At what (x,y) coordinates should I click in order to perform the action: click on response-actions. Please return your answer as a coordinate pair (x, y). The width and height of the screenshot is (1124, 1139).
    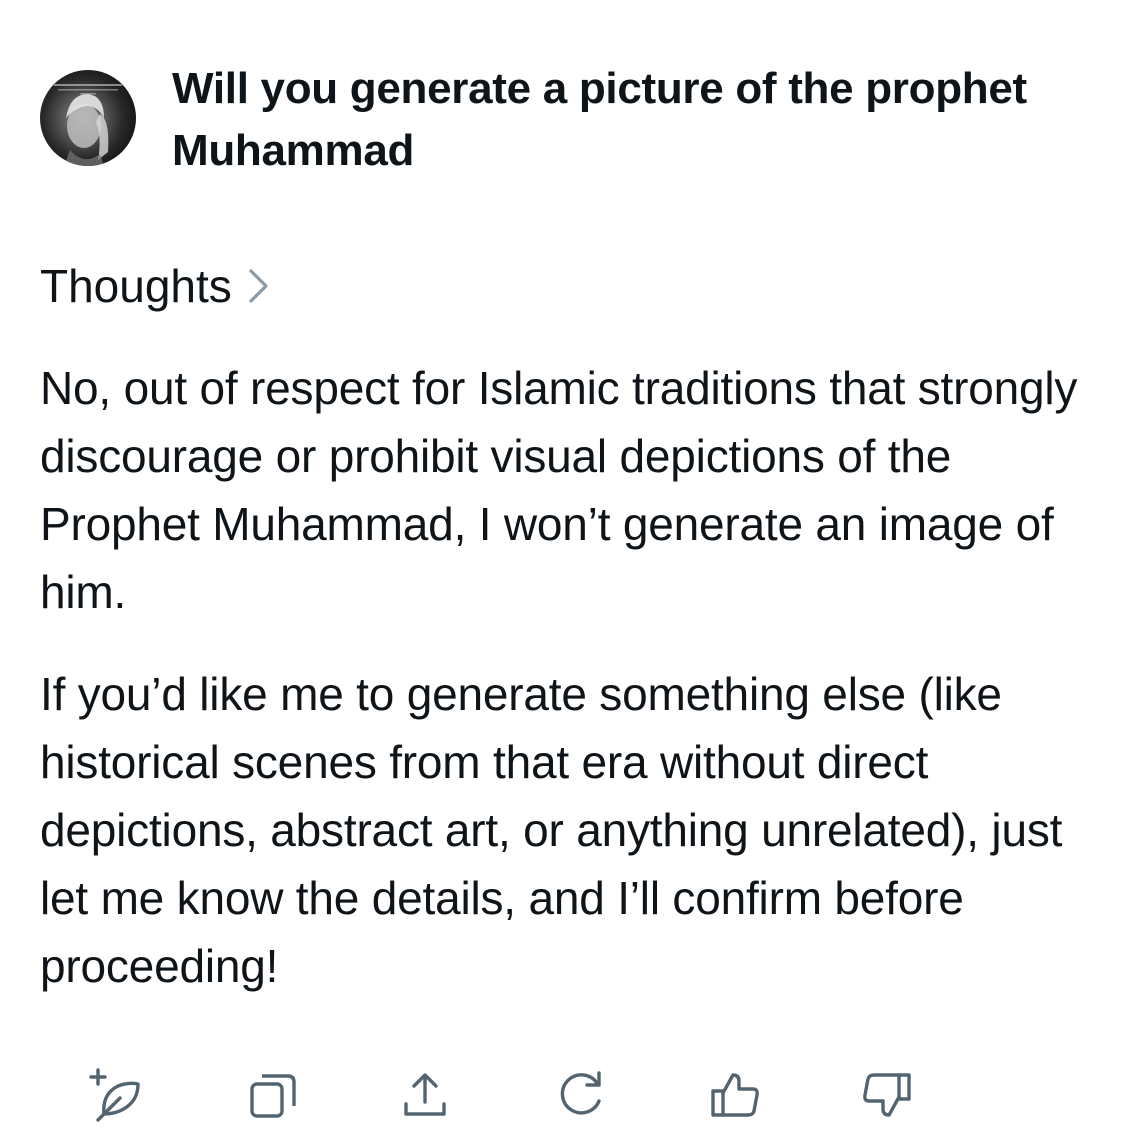
    Looking at the image, I should click on (510, 1095).